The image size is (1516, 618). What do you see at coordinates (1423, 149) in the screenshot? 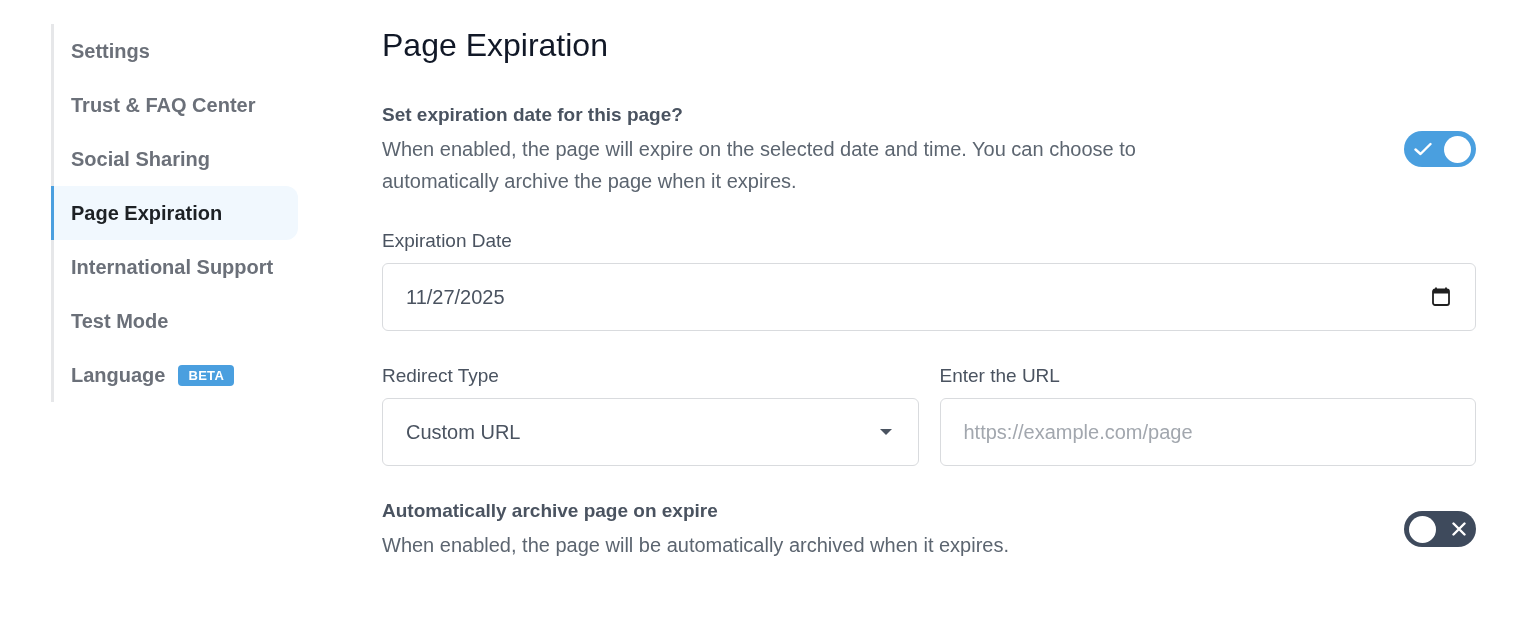
I see `check-icon` at bounding box center [1423, 149].